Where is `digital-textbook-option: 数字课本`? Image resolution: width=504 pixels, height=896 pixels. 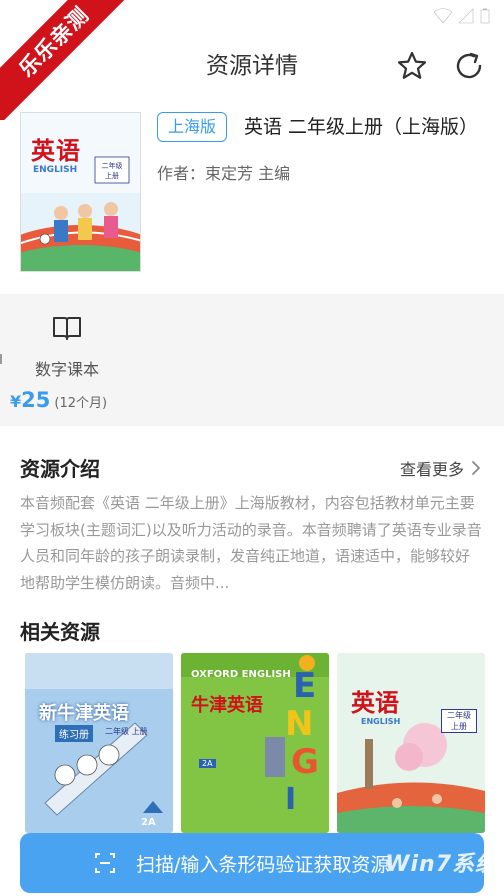 digital-textbook-option: 数字课本 is located at coordinates (67, 347).